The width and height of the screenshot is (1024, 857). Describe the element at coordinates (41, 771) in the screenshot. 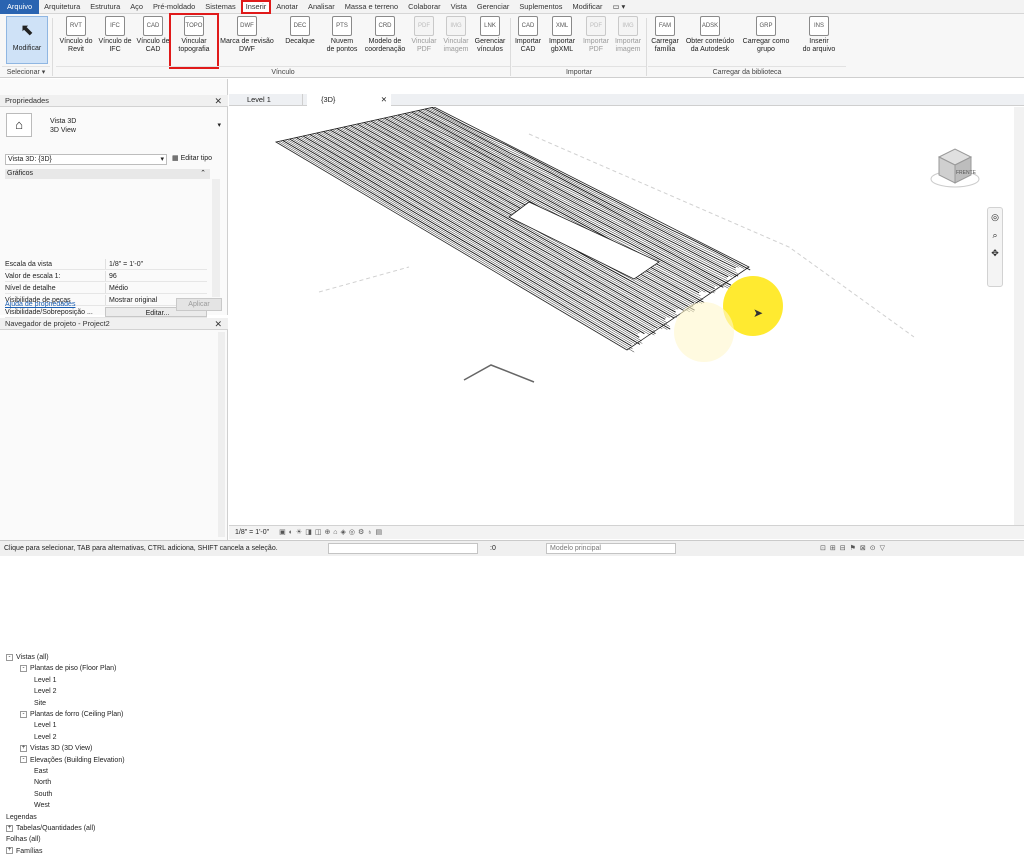

I see `tree-item: East` at that location.